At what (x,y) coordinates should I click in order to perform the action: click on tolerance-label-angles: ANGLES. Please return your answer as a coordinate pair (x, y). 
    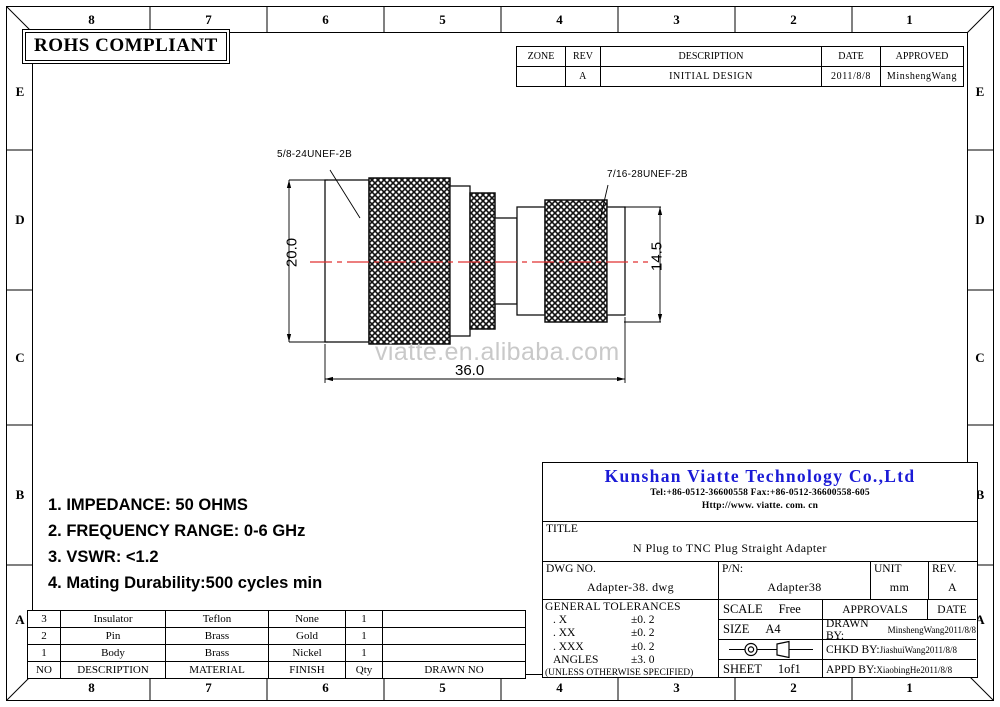
    Looking at the image, I should click on (576, 659).